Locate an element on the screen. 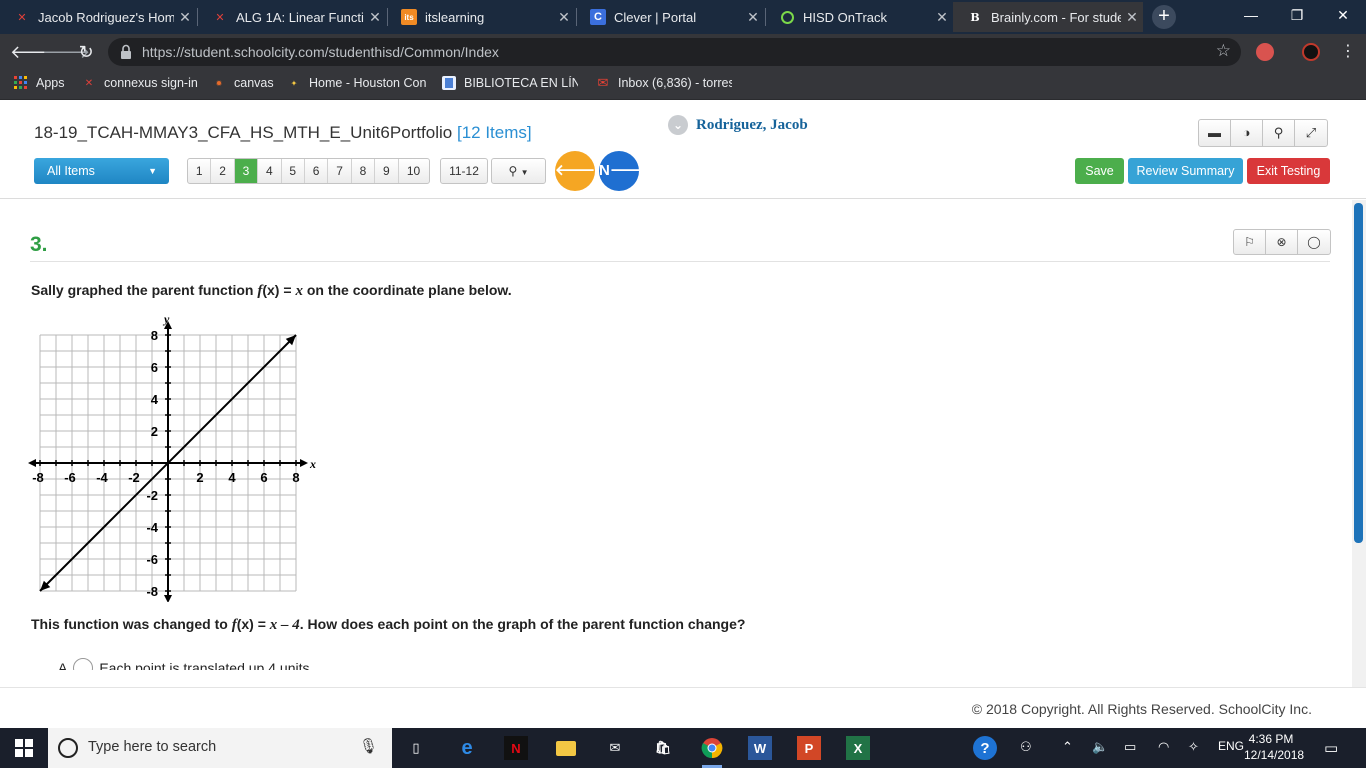  flag-icon: ⚐ is located at coordinates (1250, 242).